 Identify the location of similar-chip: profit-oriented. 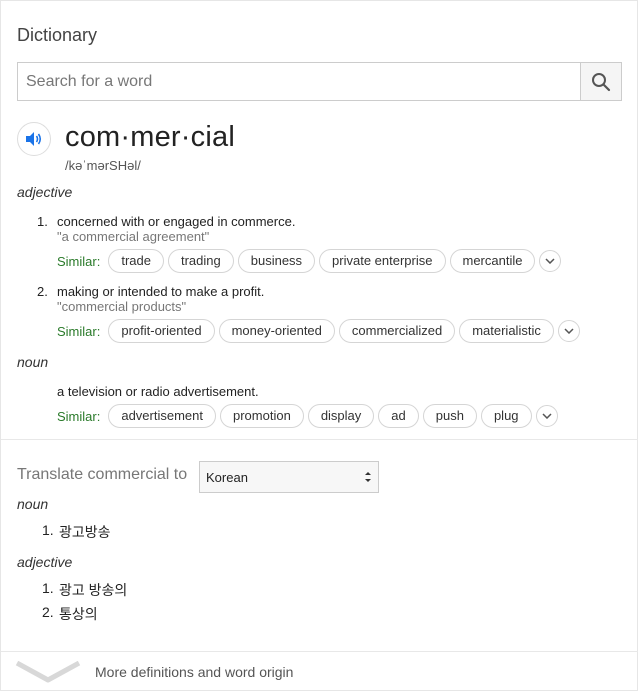
(161, 331).